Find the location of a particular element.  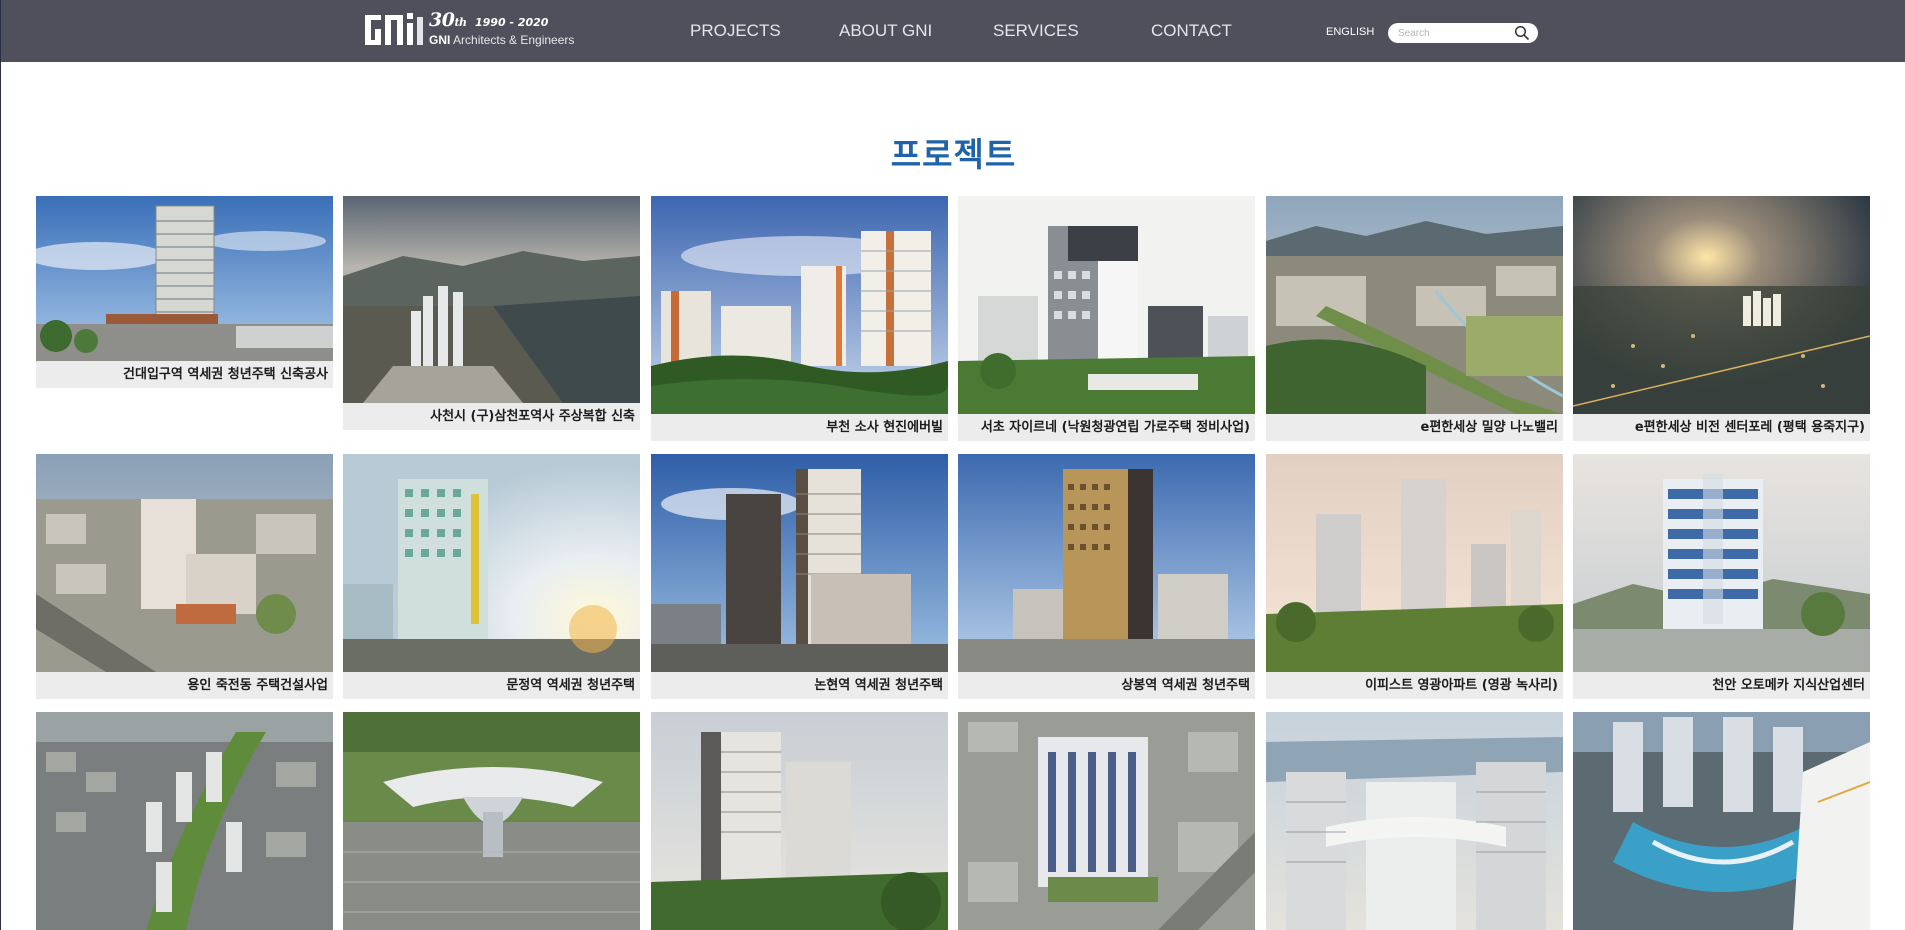

project-card: 서초 자이르네 (낙원청광연립 가로주택 정비사업) is located at coordinates (1106, 318).